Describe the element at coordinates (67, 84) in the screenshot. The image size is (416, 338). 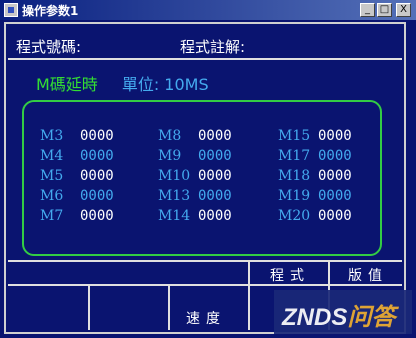
I see `section-title: M碼延時` at that location.